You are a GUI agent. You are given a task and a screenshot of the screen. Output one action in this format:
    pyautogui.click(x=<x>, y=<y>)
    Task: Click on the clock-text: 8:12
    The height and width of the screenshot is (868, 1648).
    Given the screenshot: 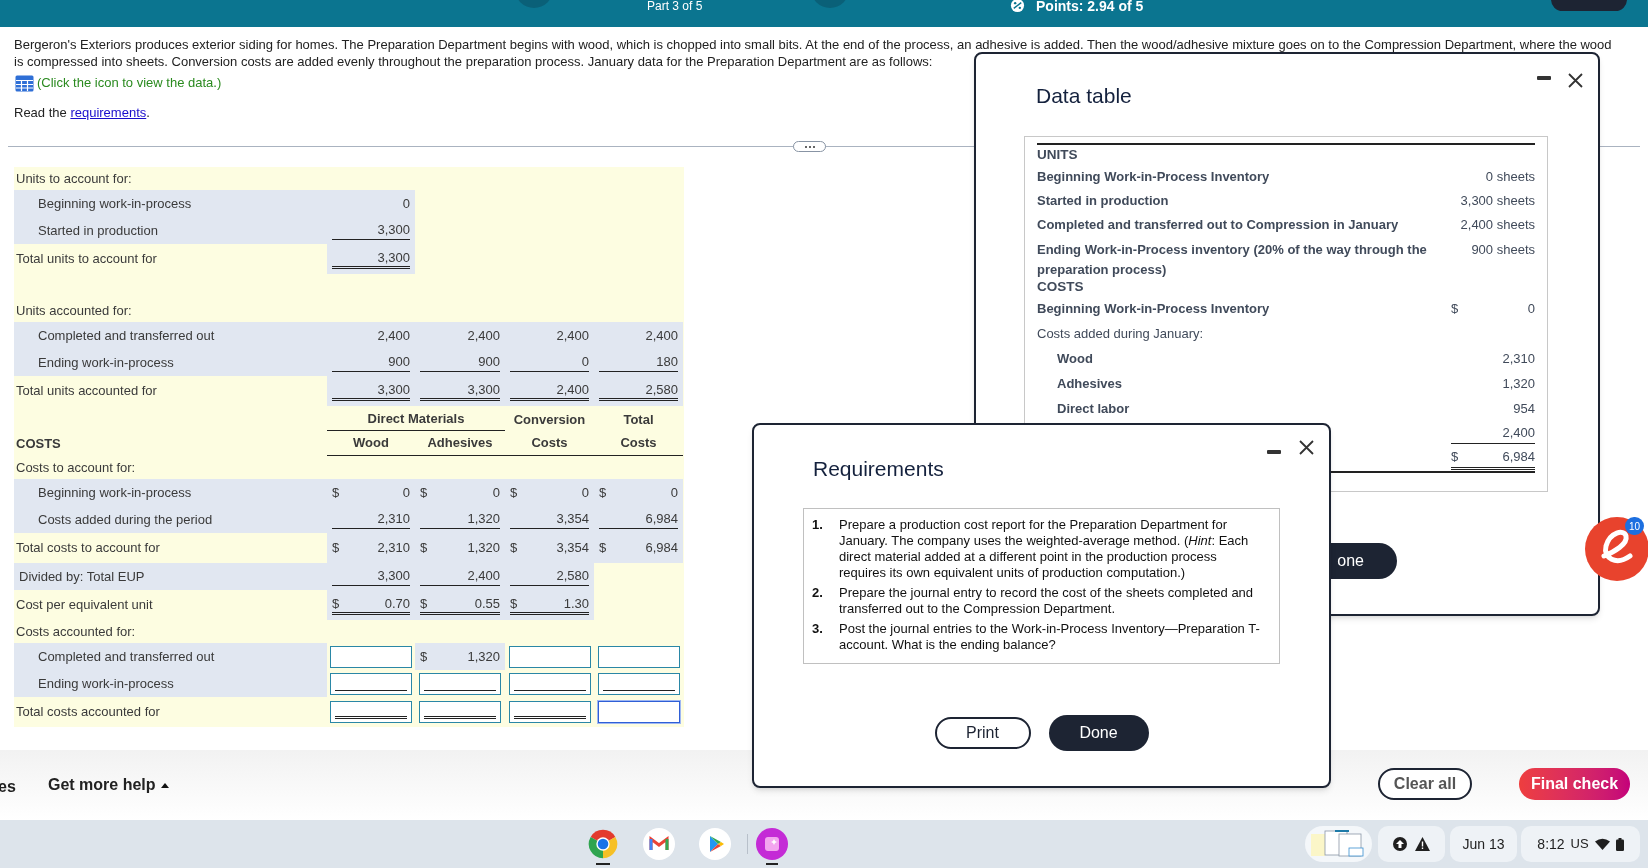 What is the action you would take?
    pyautogui.click(x=1551, y=844)
    